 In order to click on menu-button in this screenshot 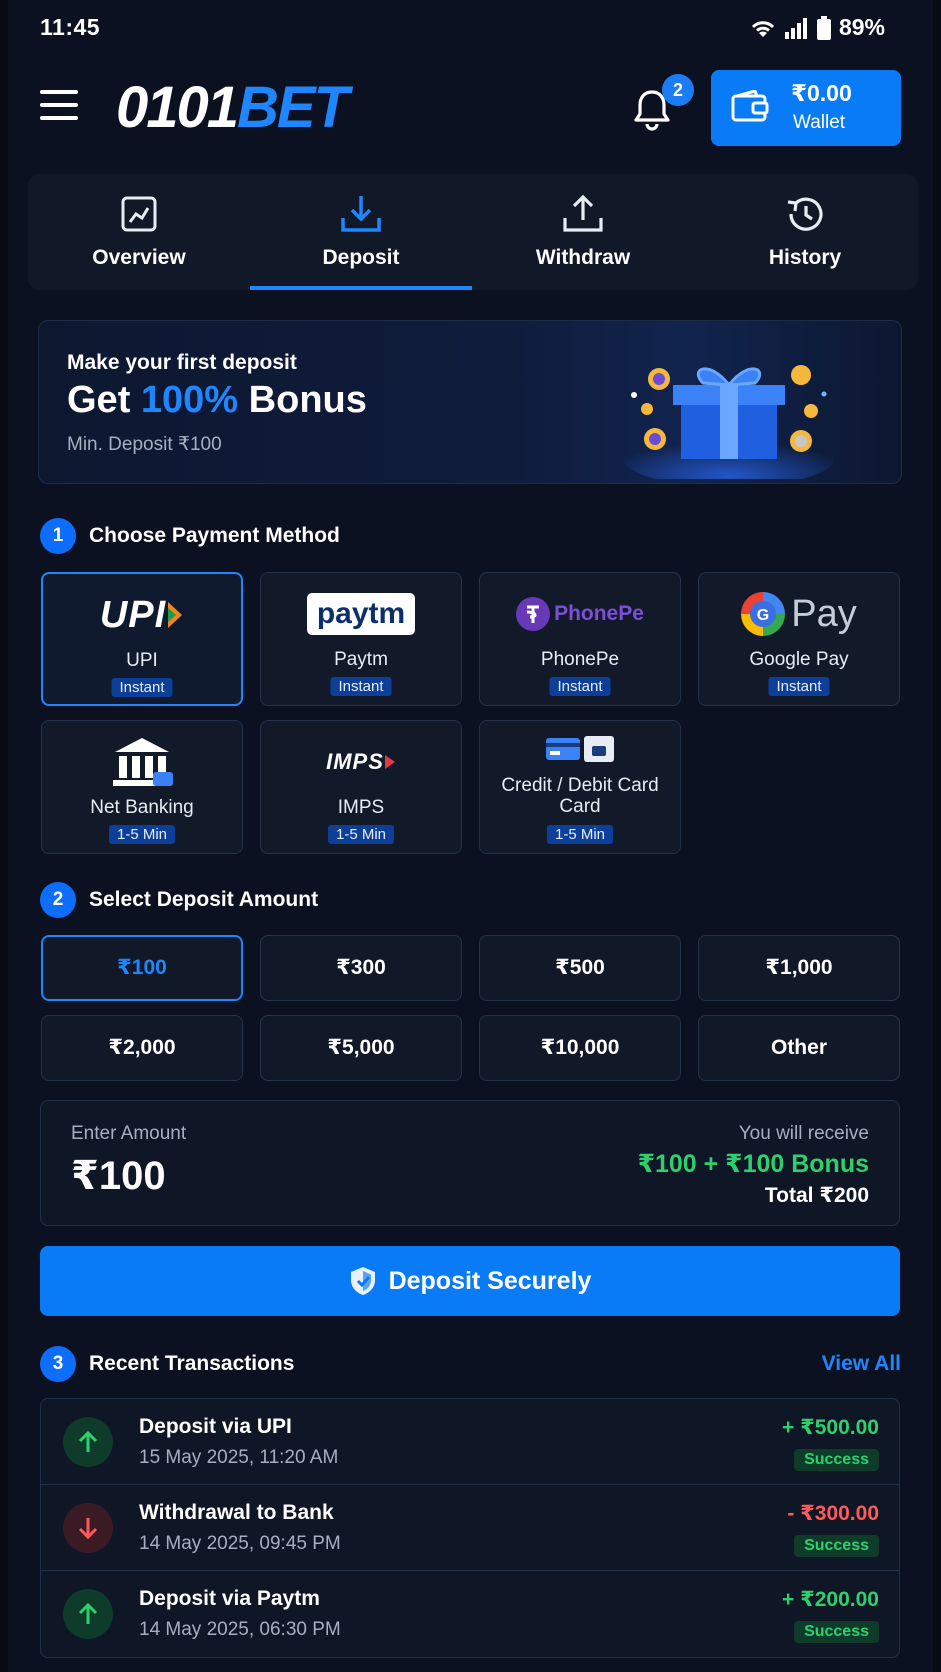, I will do `click(59, 106)`.